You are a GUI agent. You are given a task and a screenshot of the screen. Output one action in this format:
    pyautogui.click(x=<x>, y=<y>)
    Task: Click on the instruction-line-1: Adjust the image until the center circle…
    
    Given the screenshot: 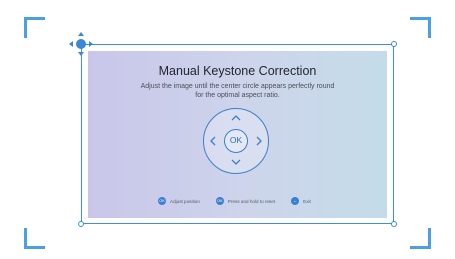 What is the action you would take?
    pyautogui.click(x=237, y=86)
    